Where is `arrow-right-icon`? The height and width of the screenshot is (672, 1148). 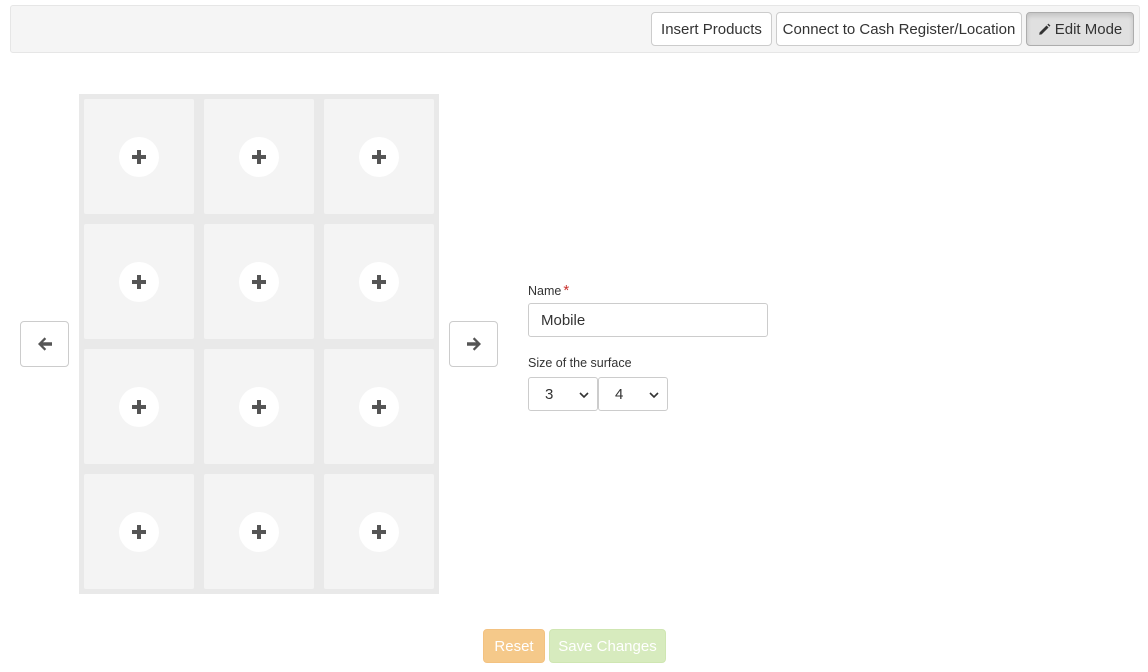
arrow-right-icon is located at coordinates (473, 344).